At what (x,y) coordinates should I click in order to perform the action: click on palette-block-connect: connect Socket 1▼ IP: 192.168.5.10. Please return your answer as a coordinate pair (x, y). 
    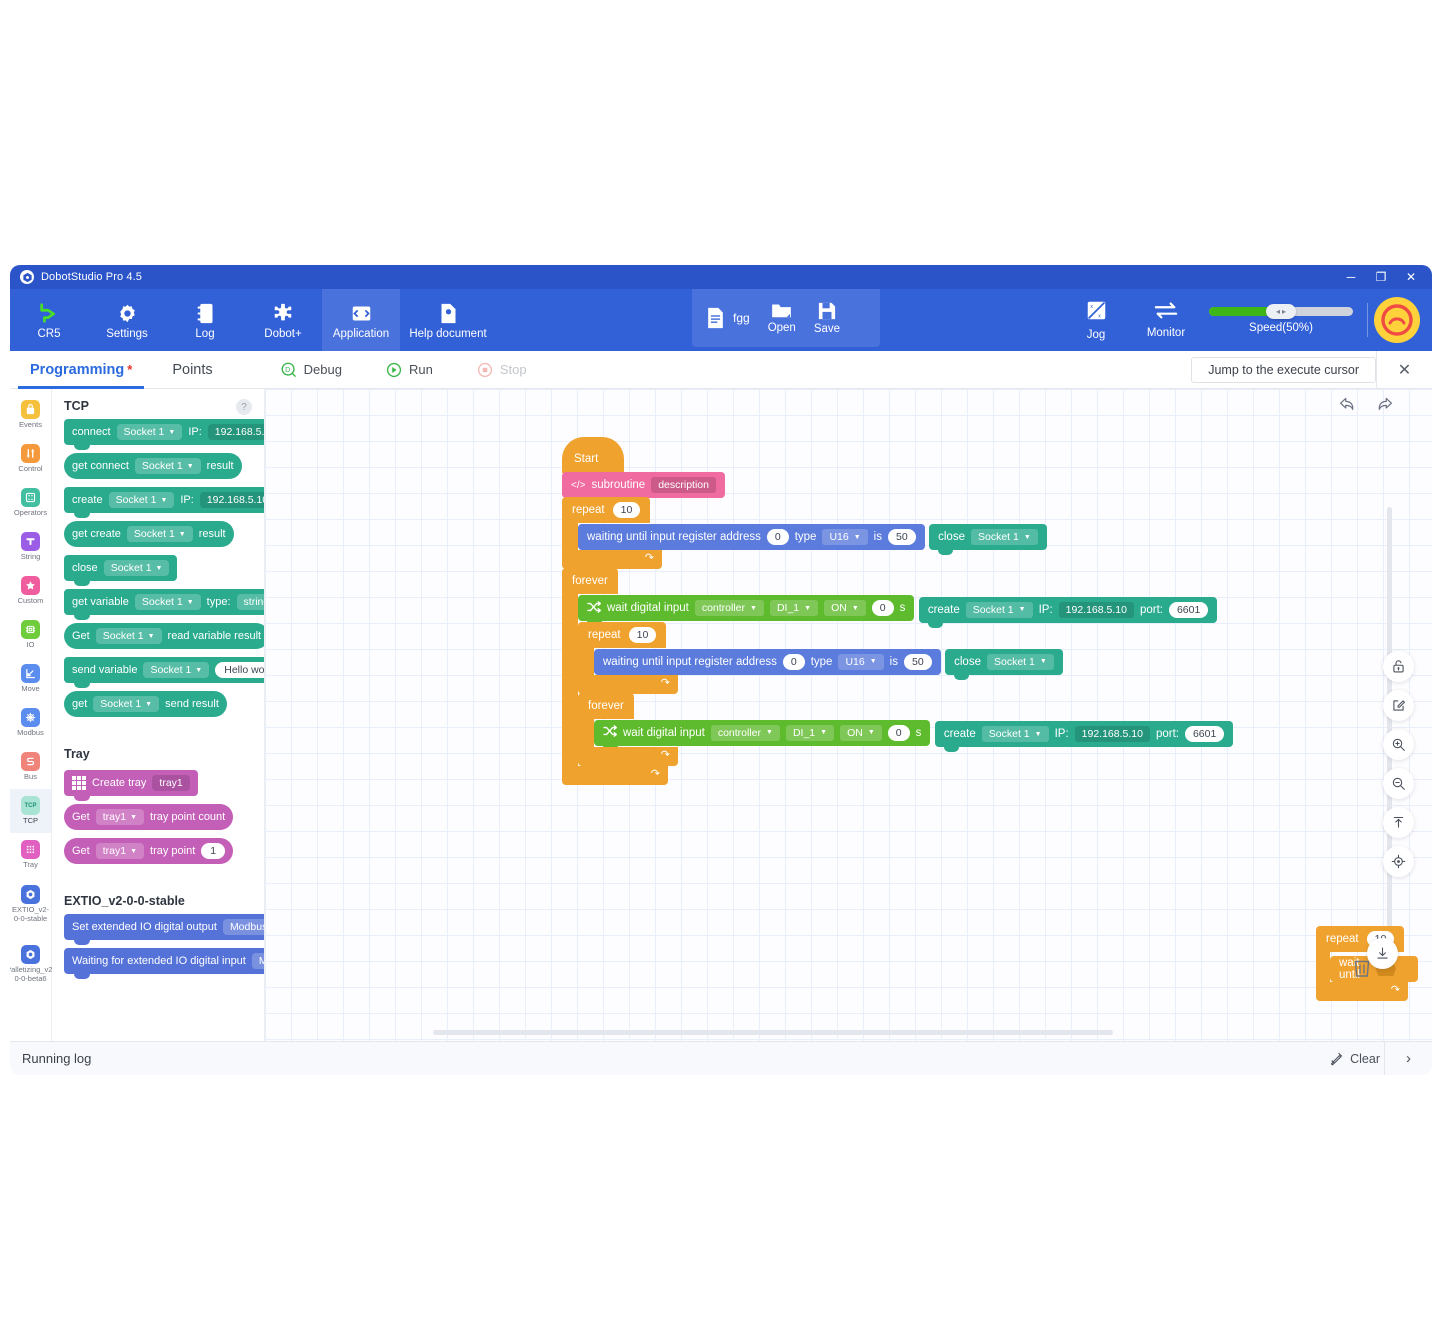
    Looking at the image, I should click on (164, 434).